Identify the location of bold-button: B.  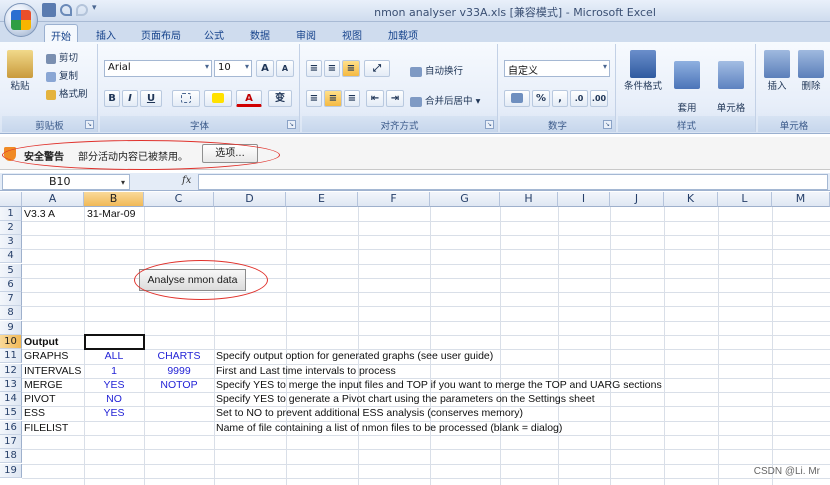
(112, 98).